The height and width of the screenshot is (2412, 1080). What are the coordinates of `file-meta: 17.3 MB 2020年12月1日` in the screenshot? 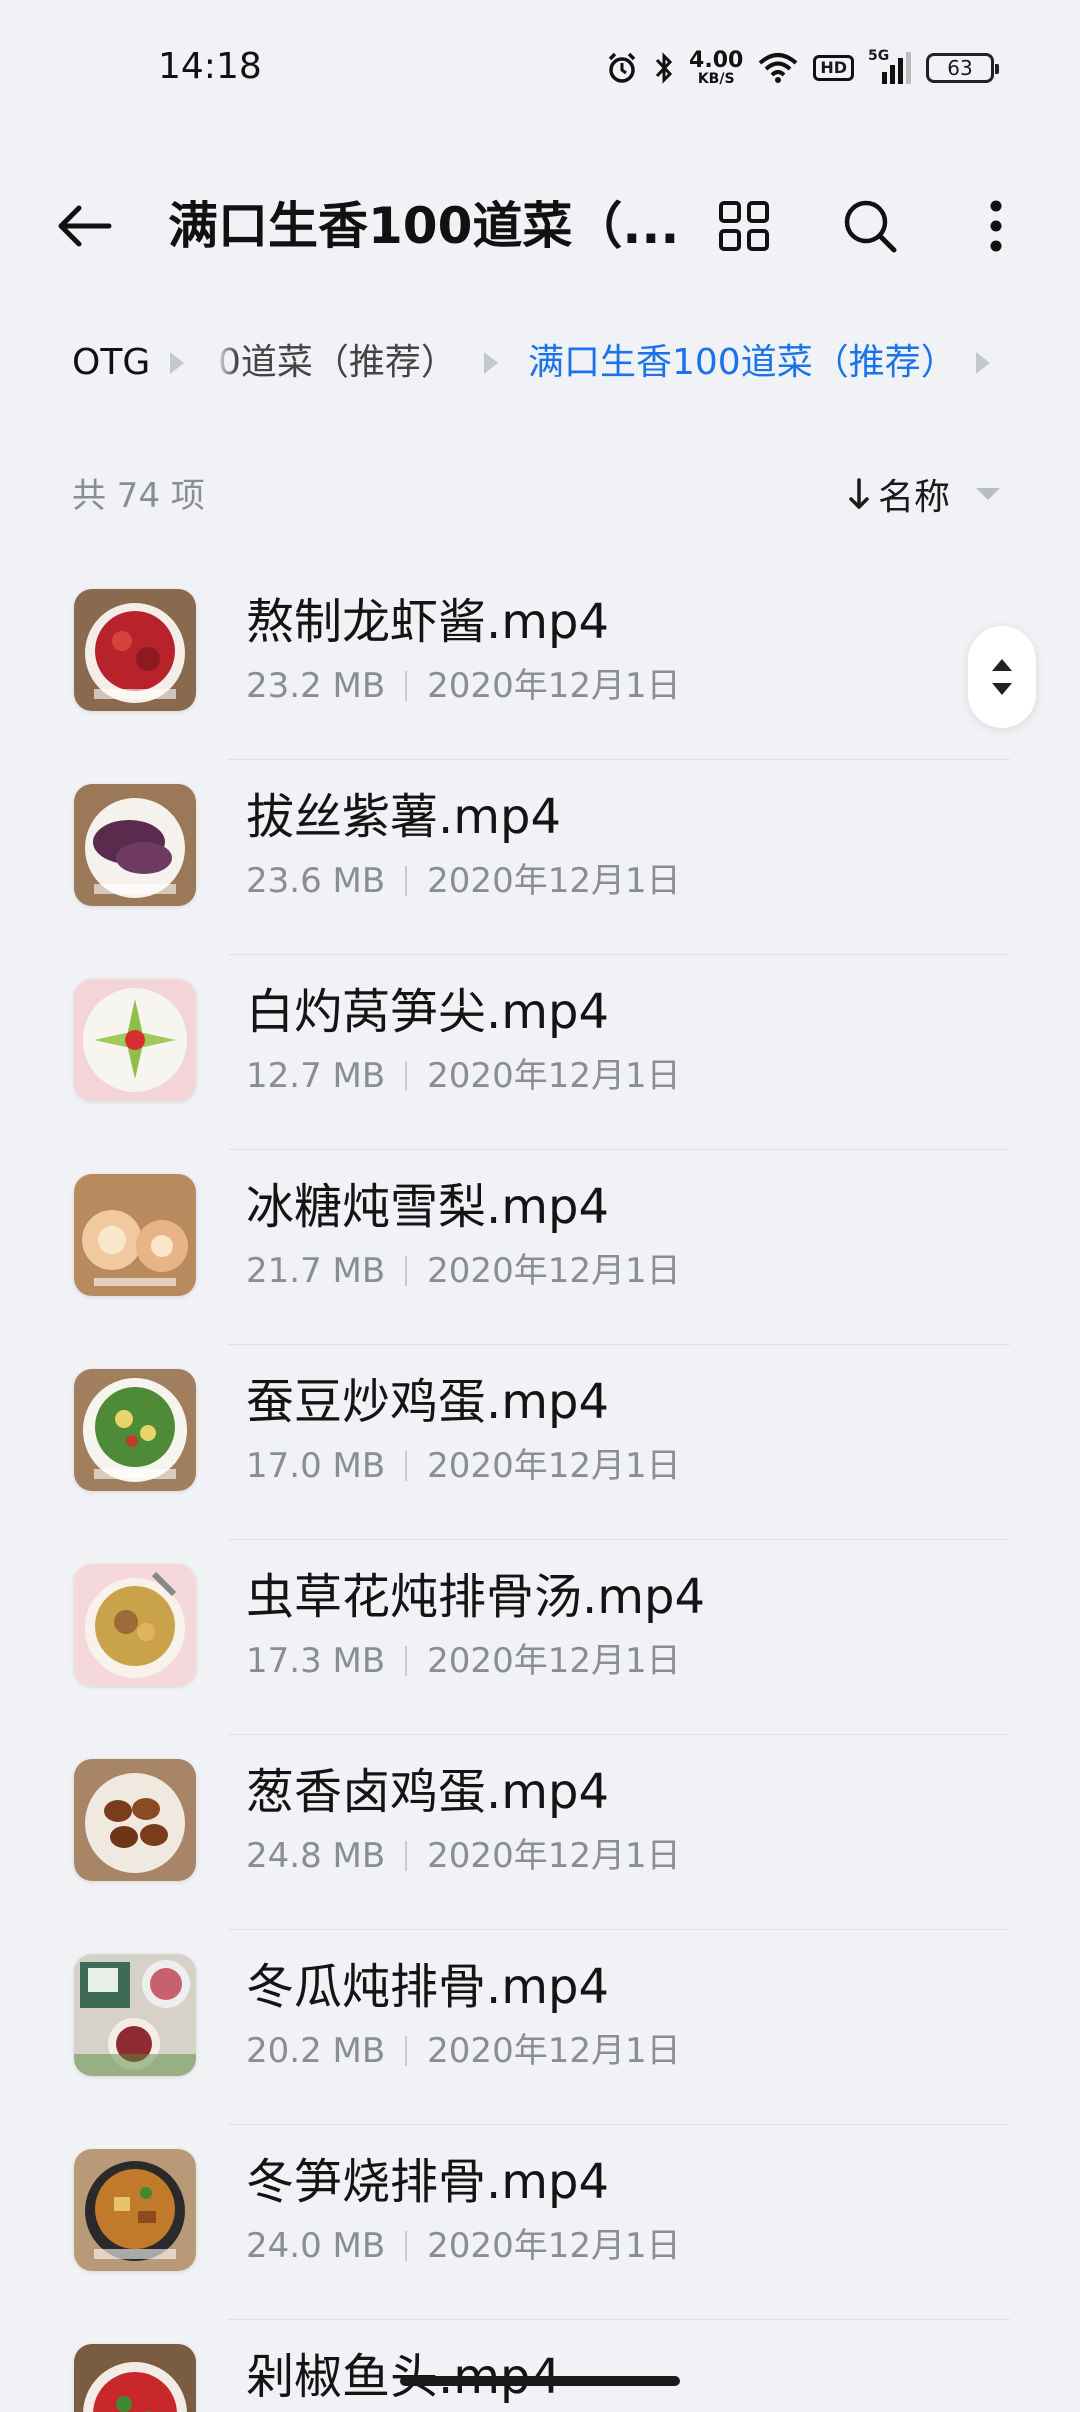 It's located at (463, 1661).